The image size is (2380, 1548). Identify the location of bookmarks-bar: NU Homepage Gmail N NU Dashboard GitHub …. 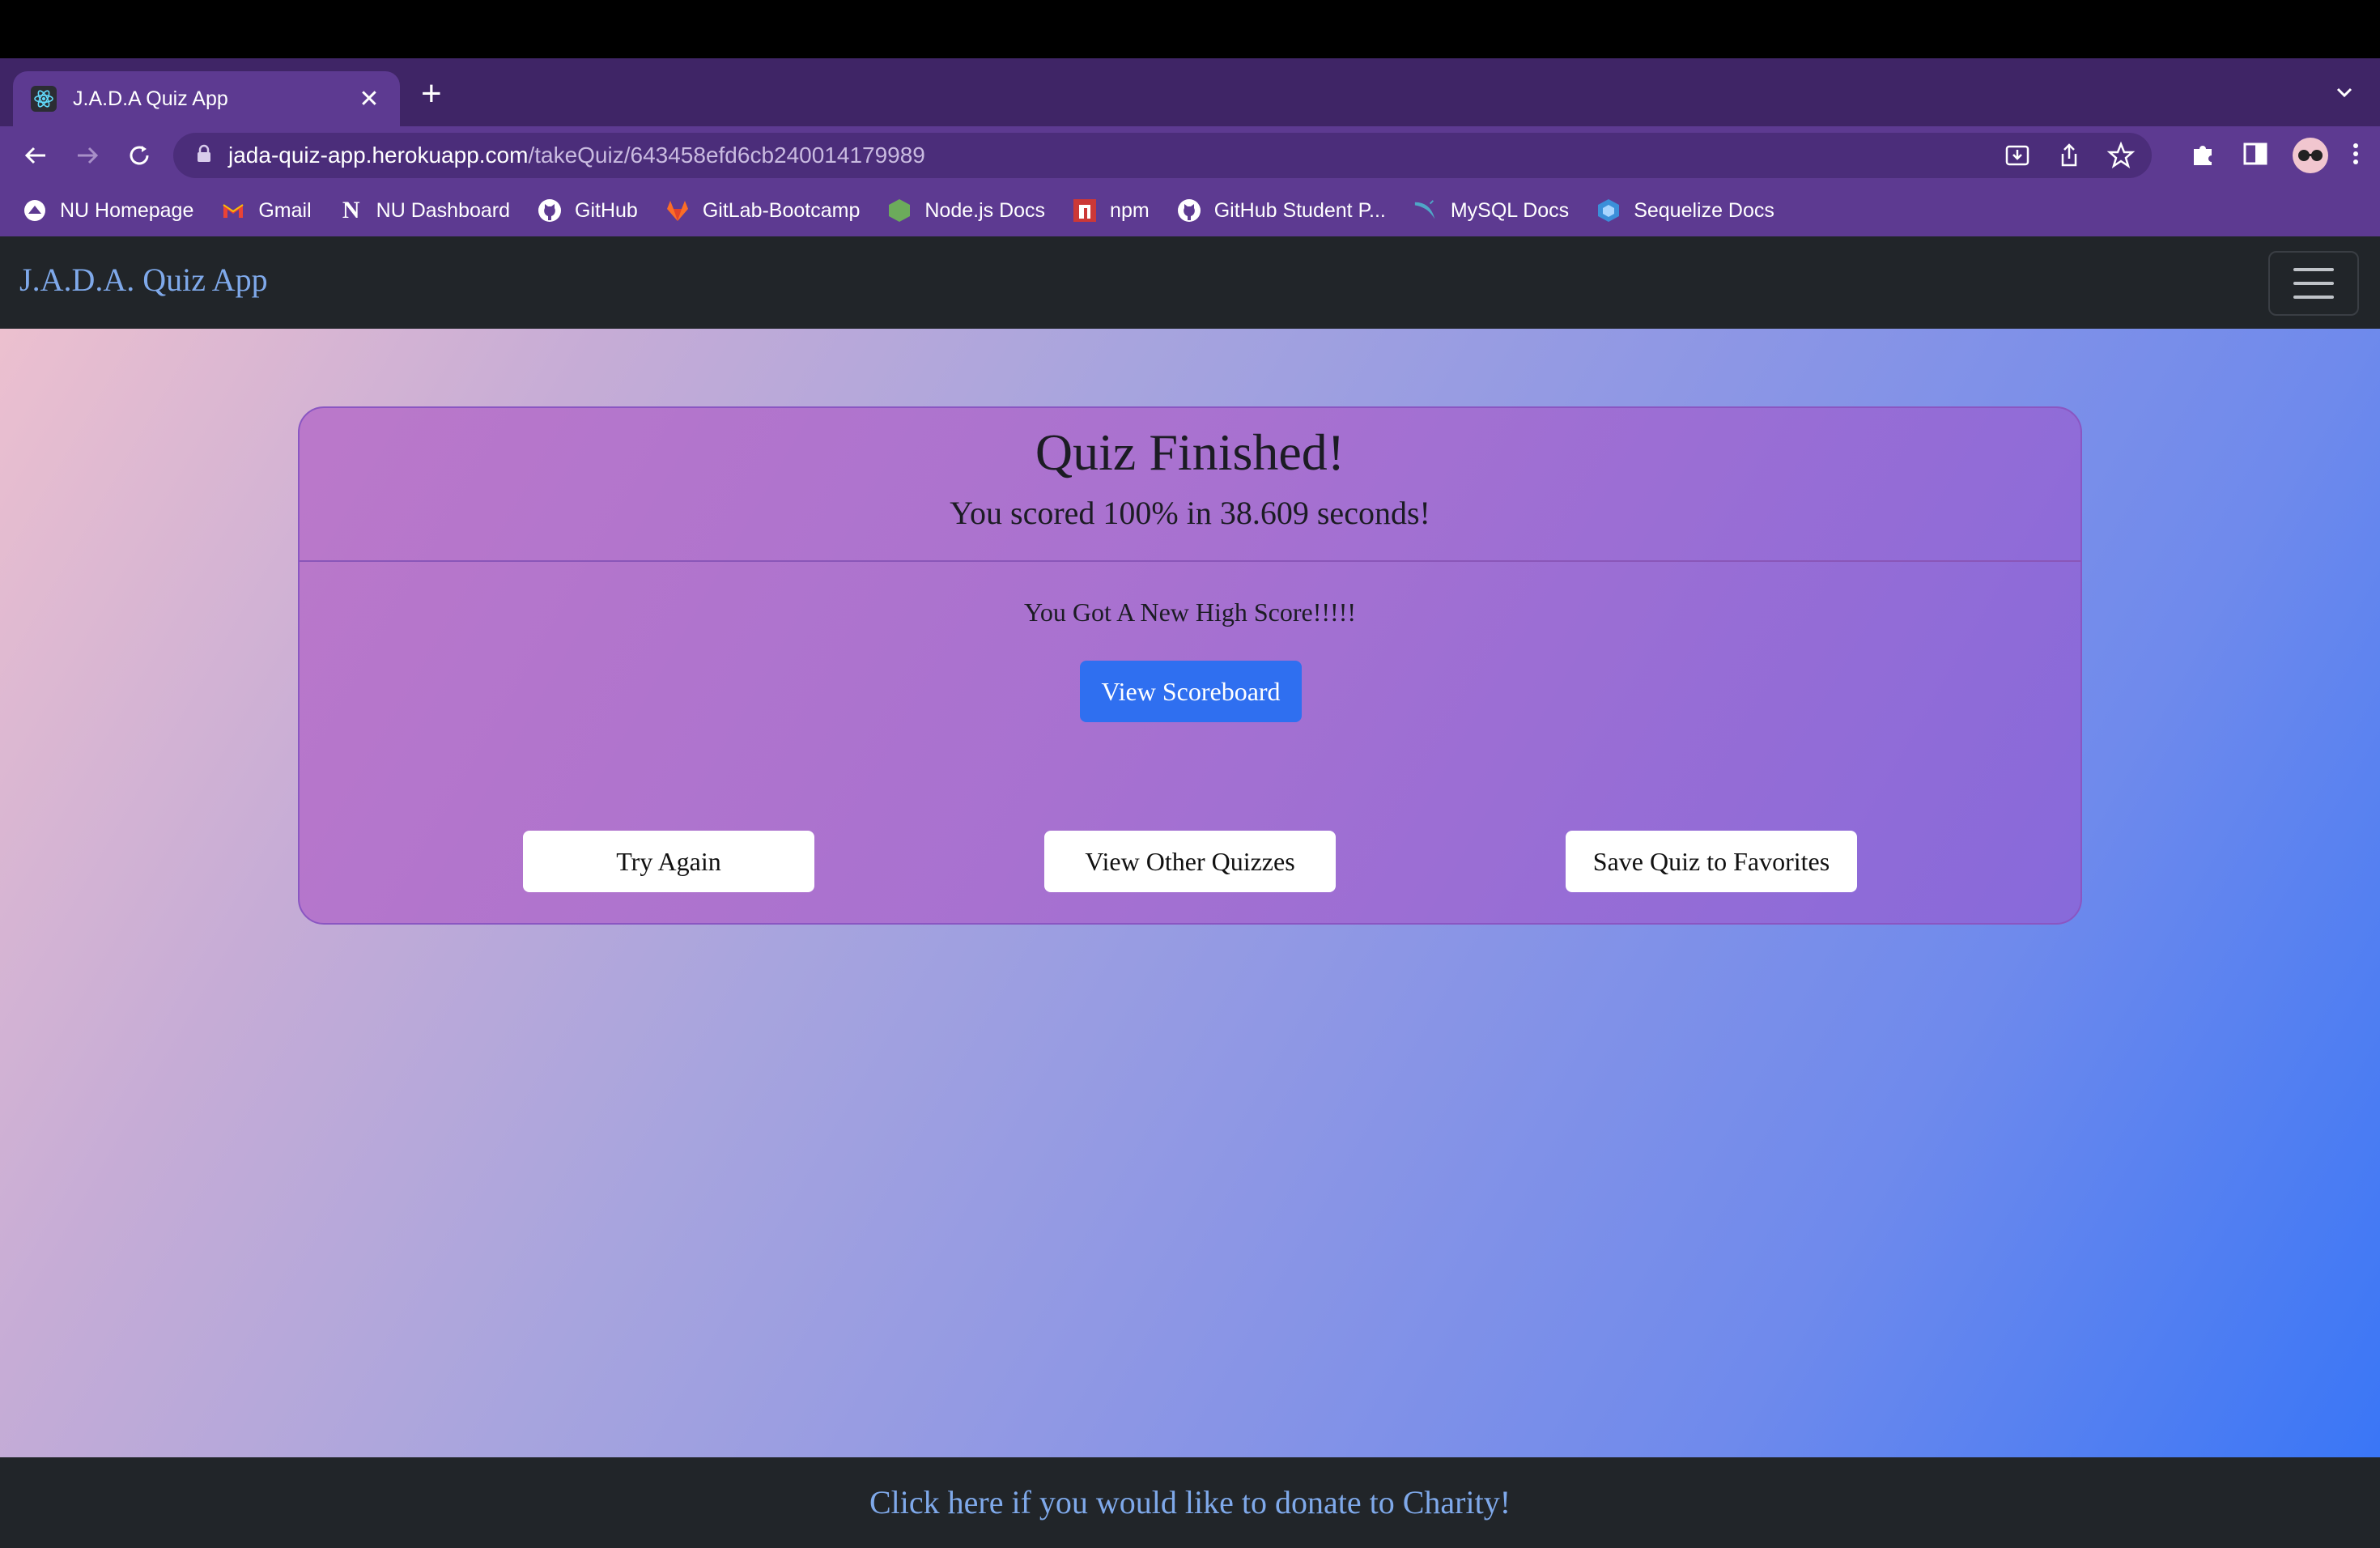
(1190, 210).